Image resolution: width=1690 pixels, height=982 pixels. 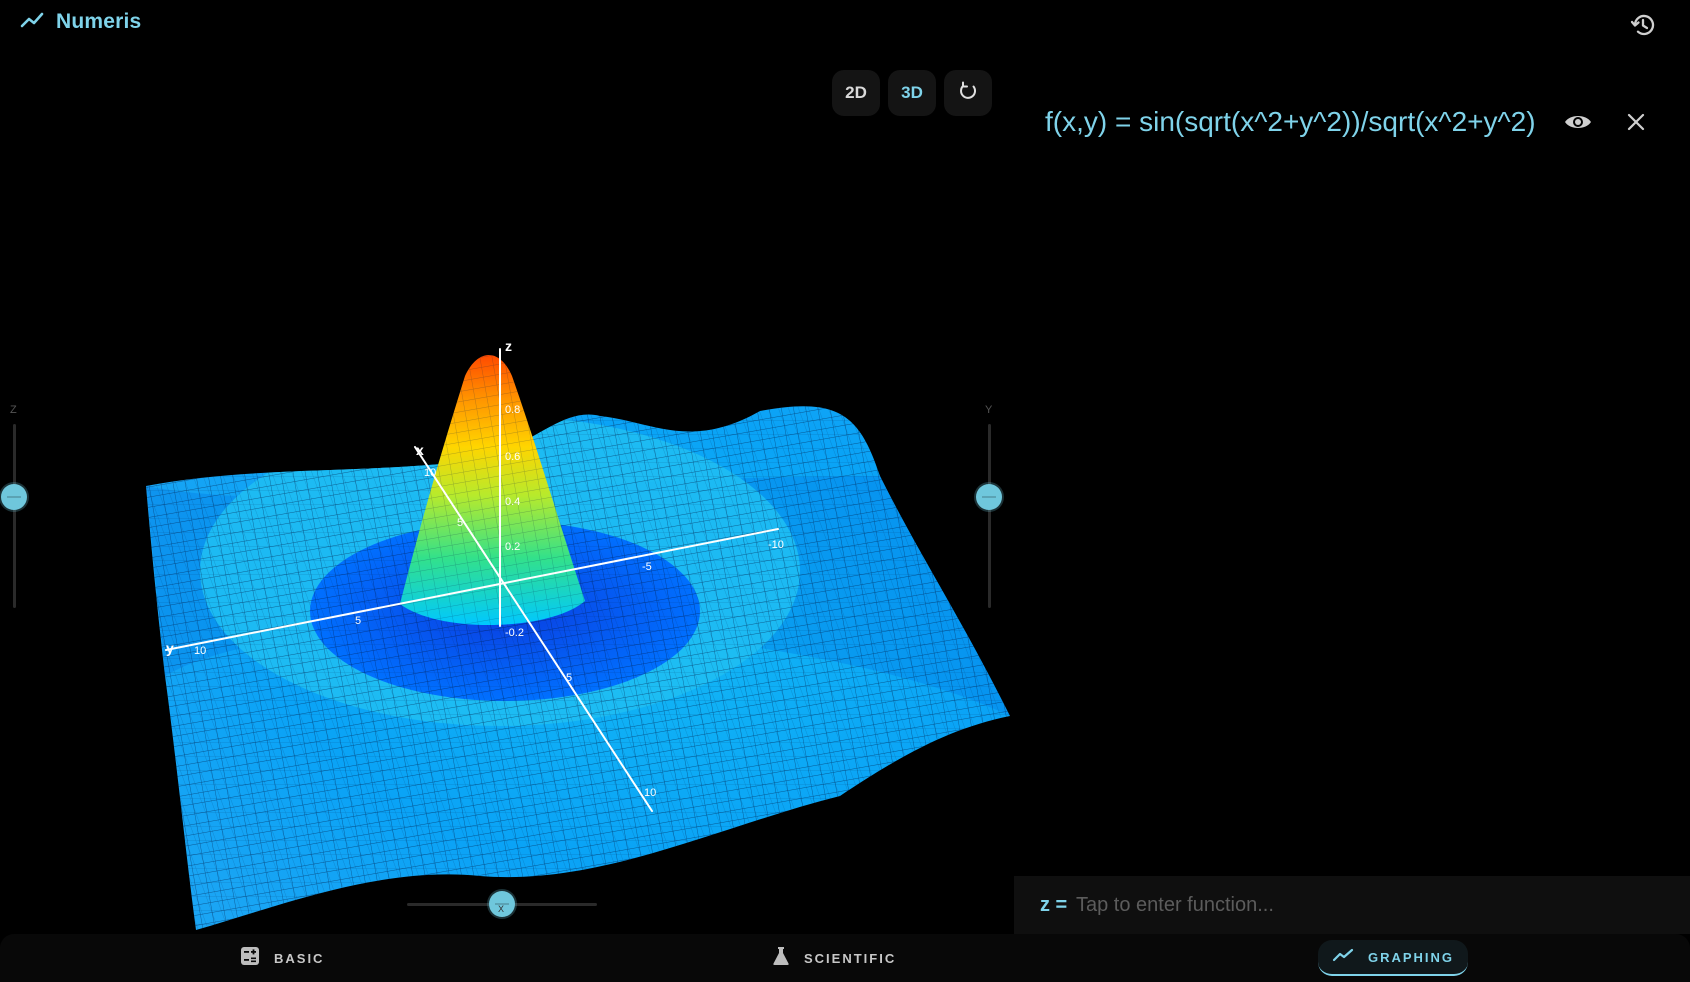 I want to click on tab-graphing-label: GRAPHING, so click(x=1411, y=957).